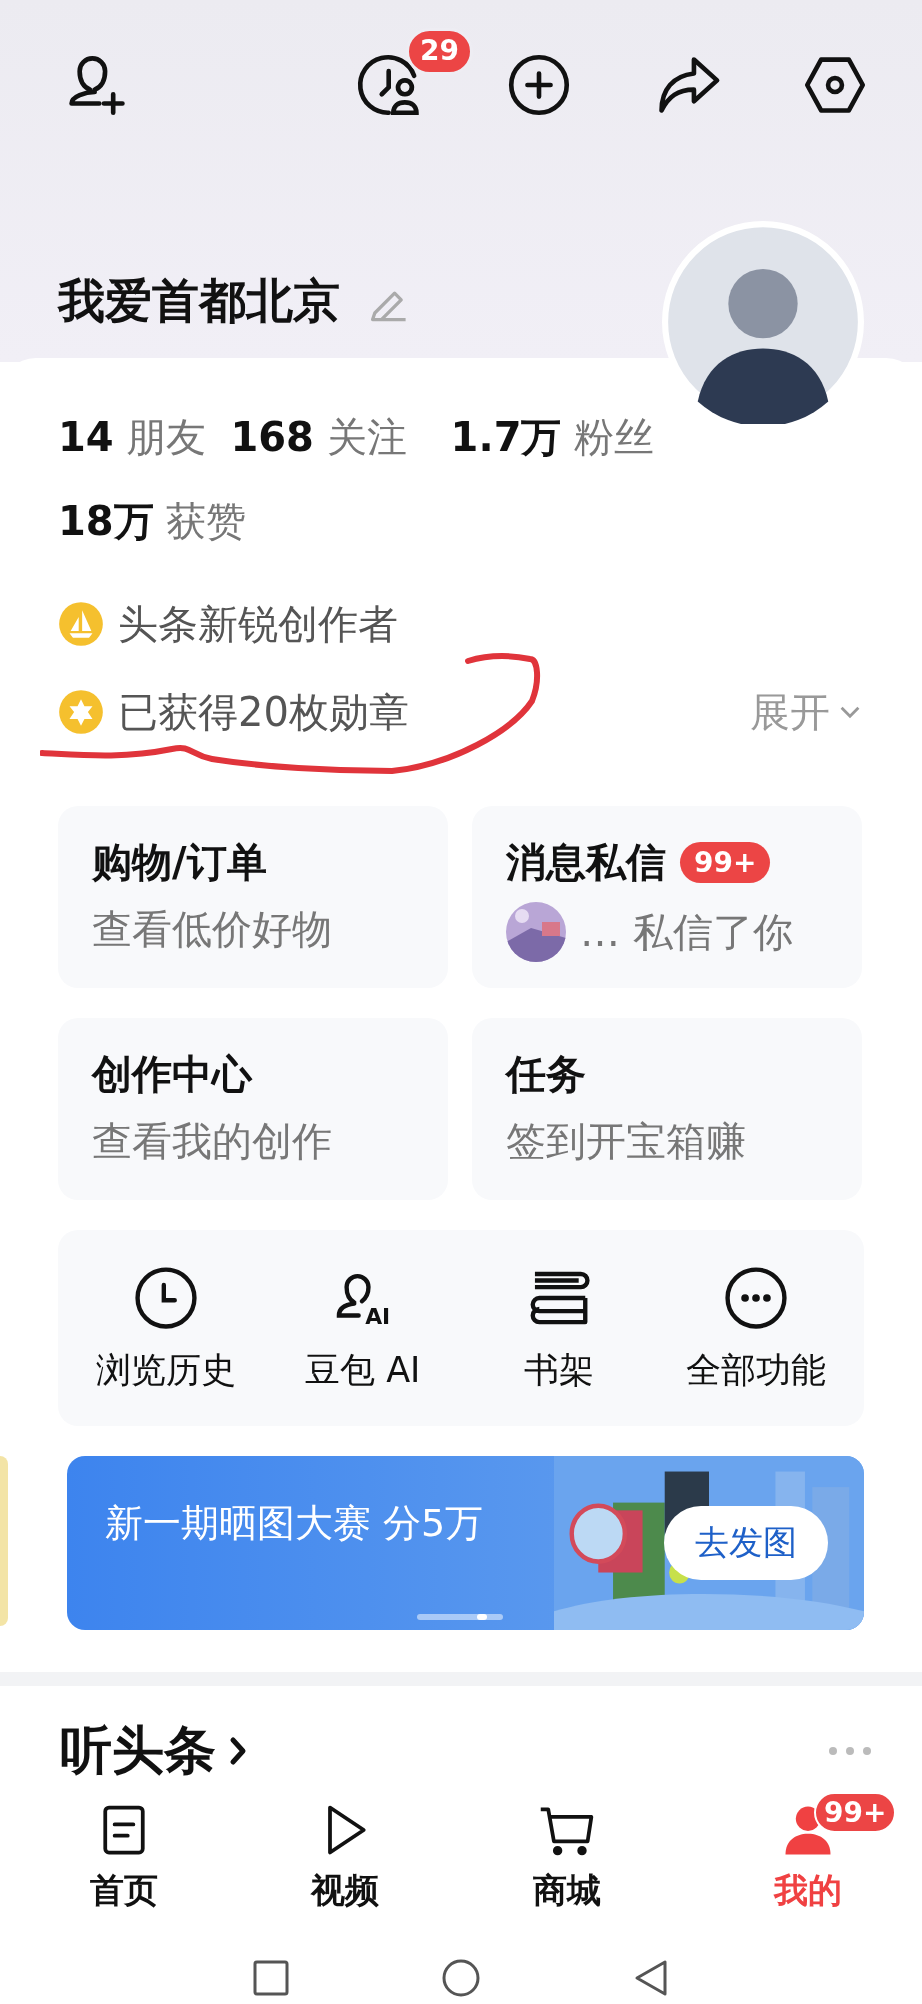 Image resolution: width=922 pixels, height=2004 pixels. What do you see at coordinates (271, 1978) in the screenshot?
I see `recent-apps-icon` at bounding box center [271, 1978].